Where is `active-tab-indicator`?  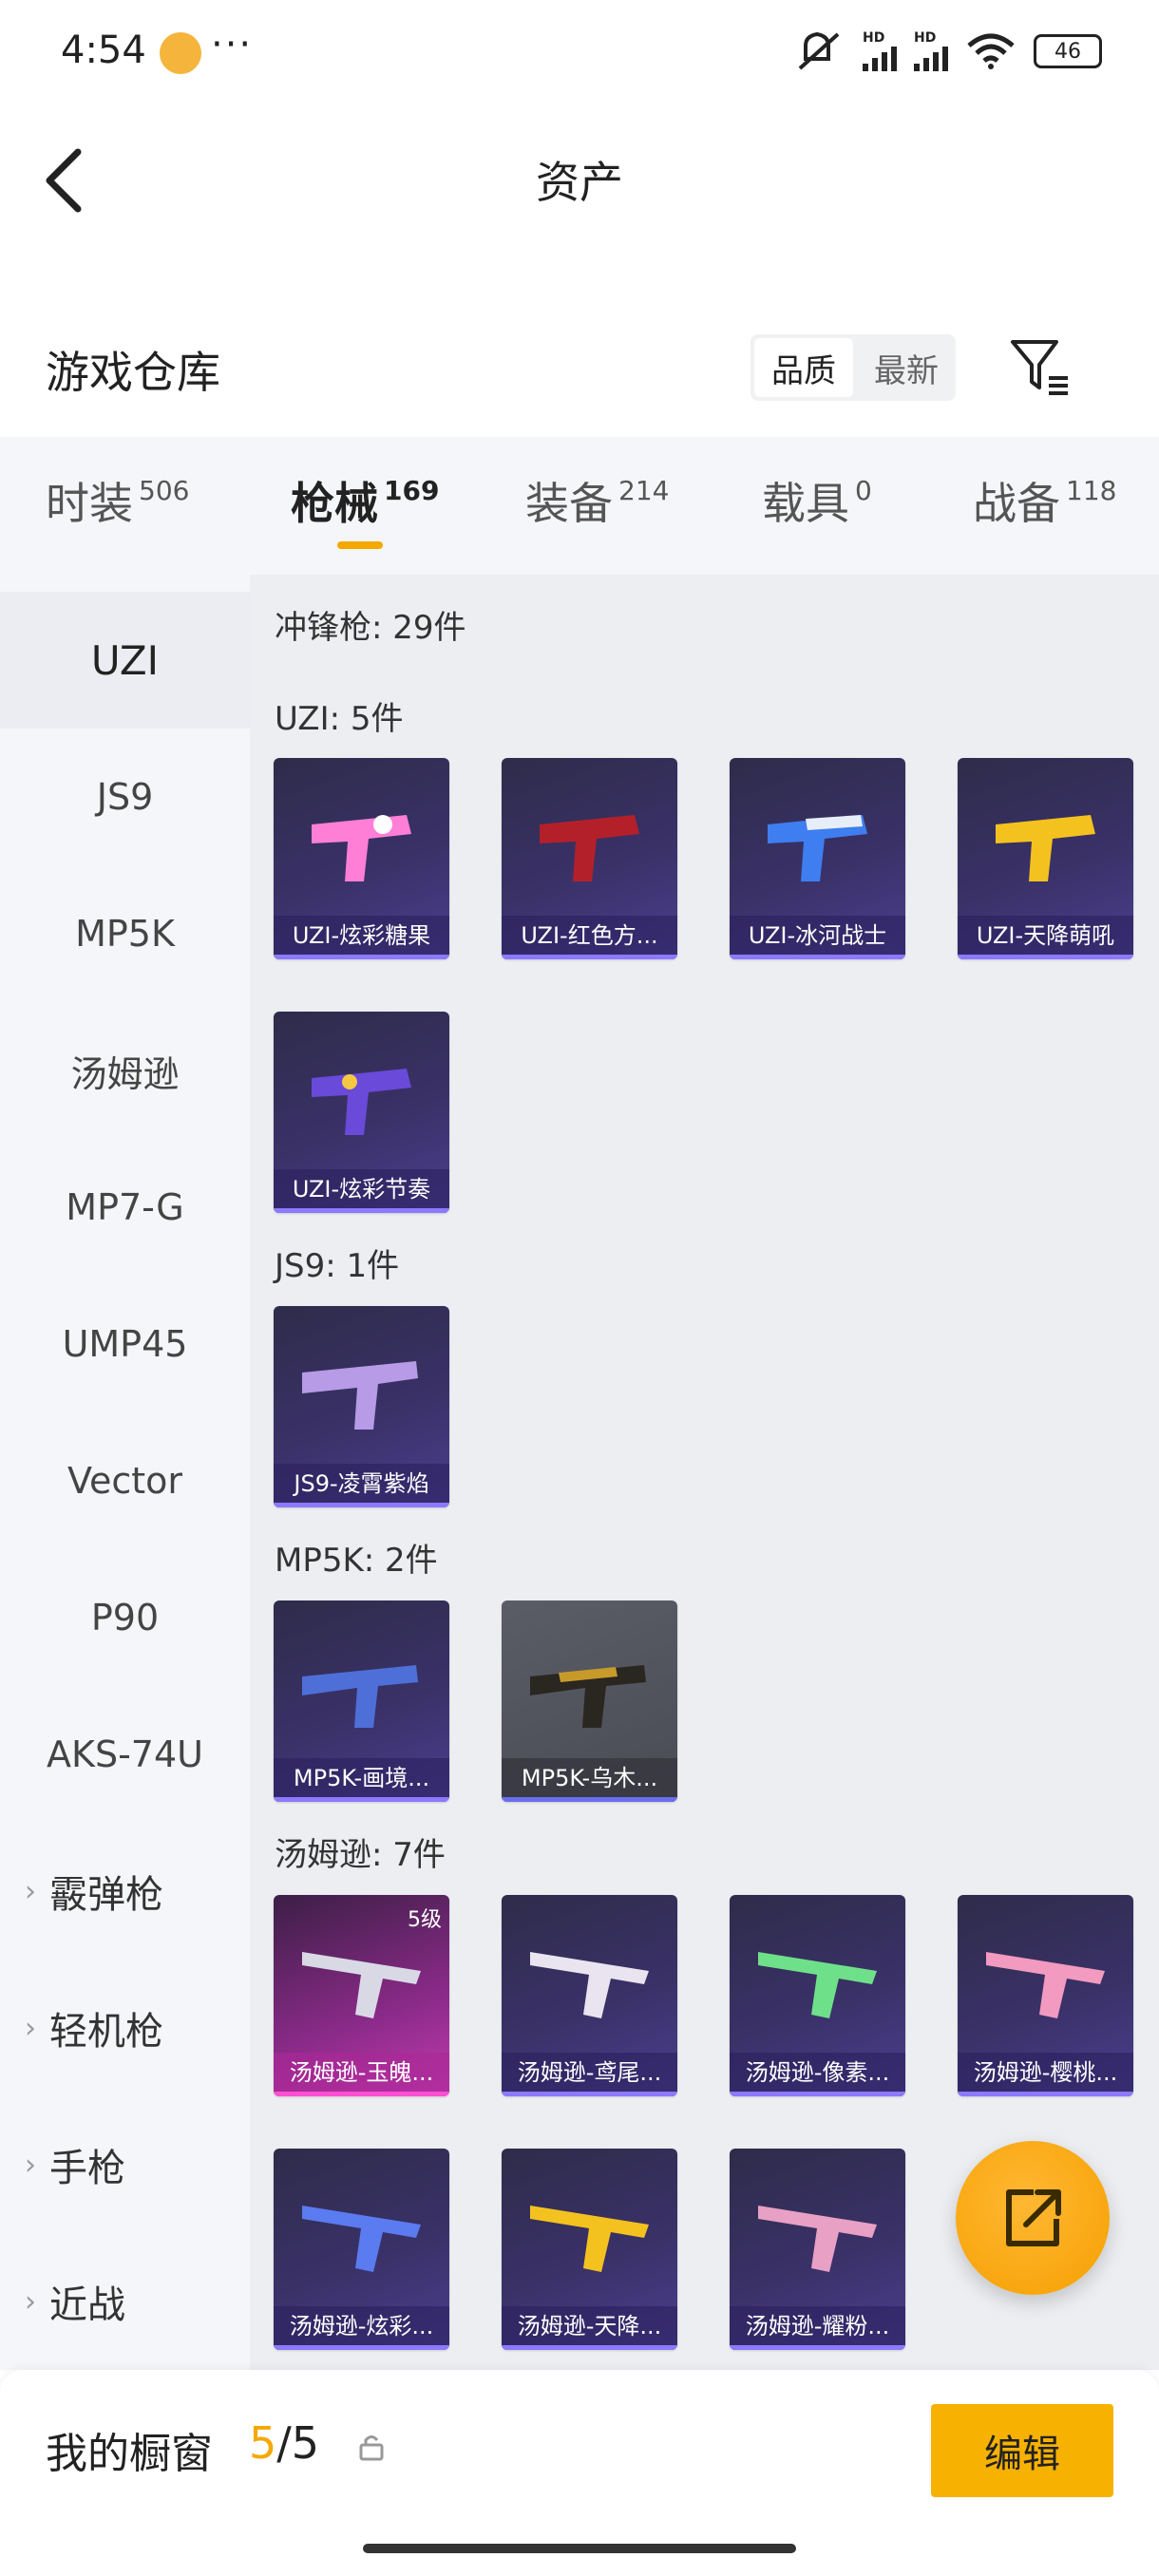
active-tab-indicator is located at coordinates (360, 545).